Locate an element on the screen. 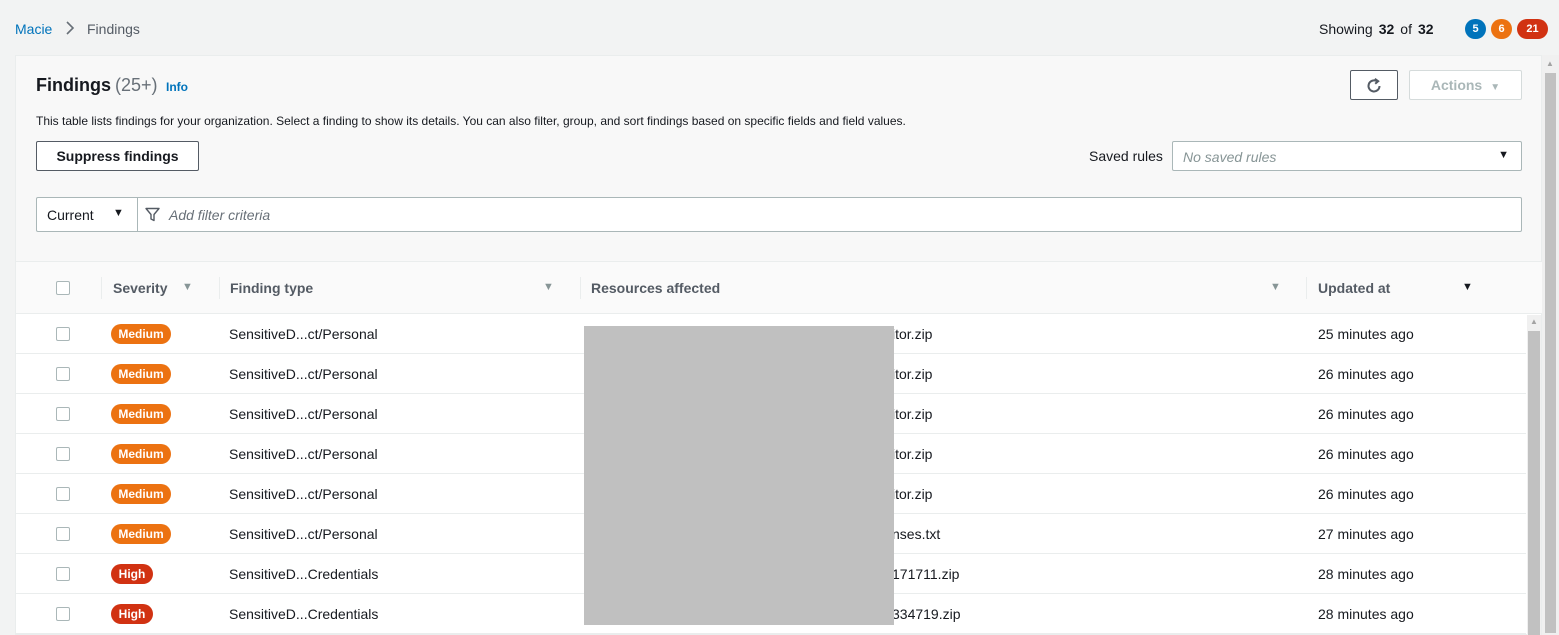 This screenshot has width=1559, height=635. table-scrollbar-thumb is located at coordinates (1534, 483).